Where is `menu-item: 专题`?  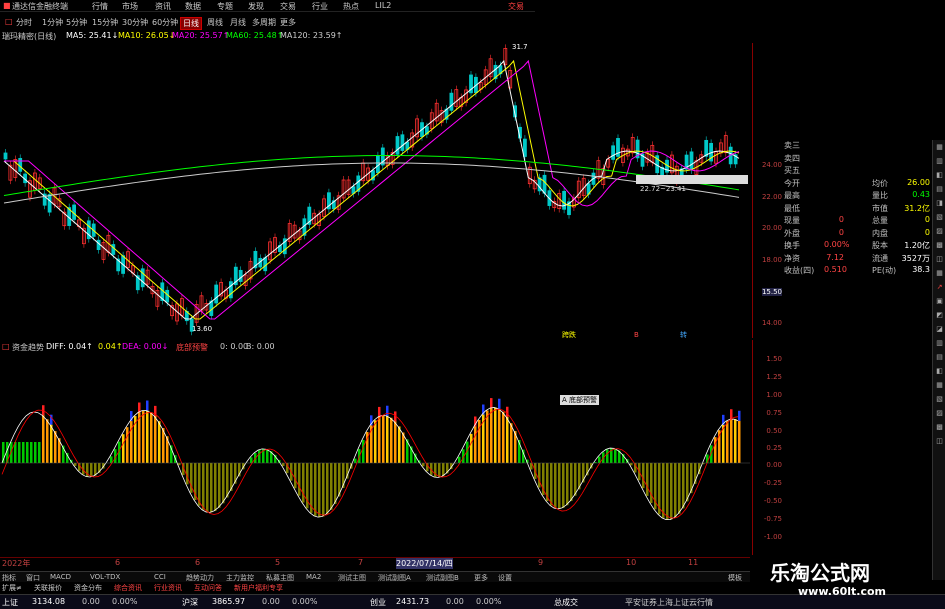
menu-item: 专题 is located at coordinates (225, 6).